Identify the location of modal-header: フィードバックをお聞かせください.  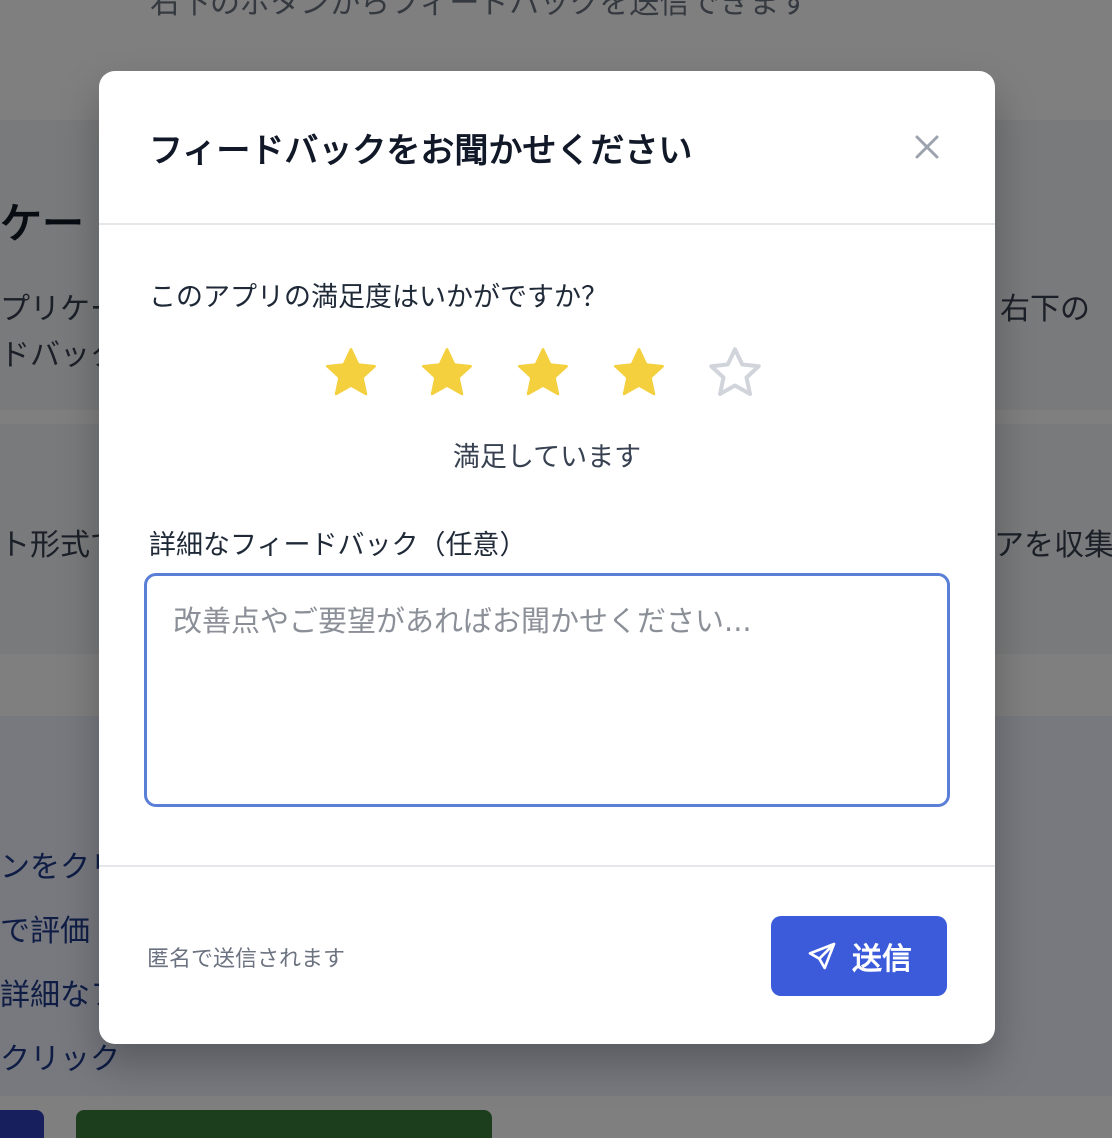
(547, 148).